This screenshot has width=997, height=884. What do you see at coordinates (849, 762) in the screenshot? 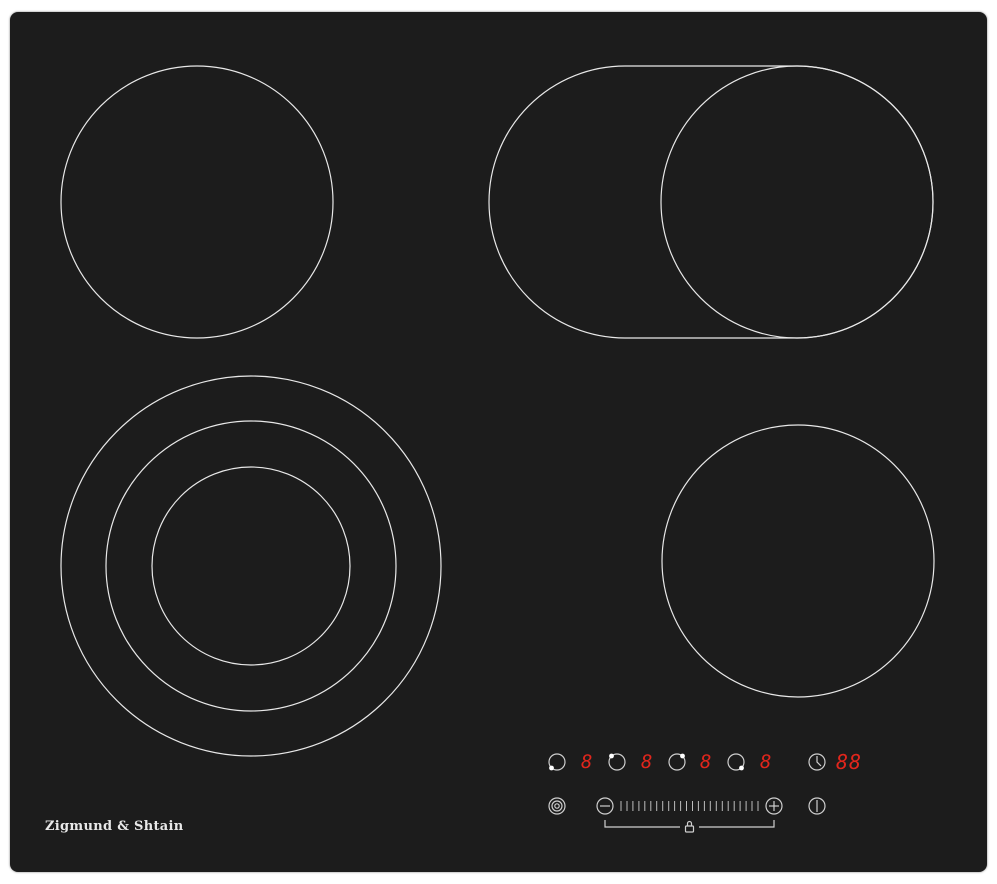
I see `timer-display: 88` at bounding box center [849, 762].